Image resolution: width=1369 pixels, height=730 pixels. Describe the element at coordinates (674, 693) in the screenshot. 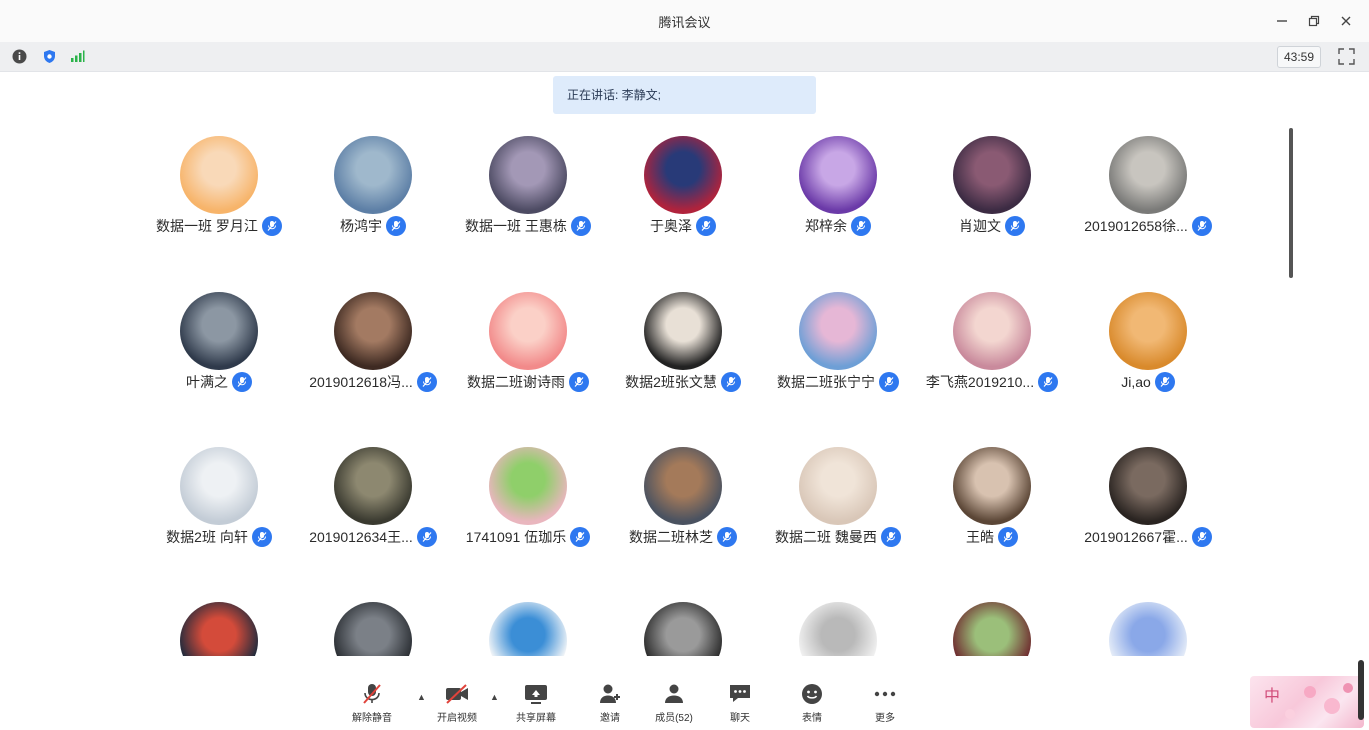

I see `members-icon` at that location.